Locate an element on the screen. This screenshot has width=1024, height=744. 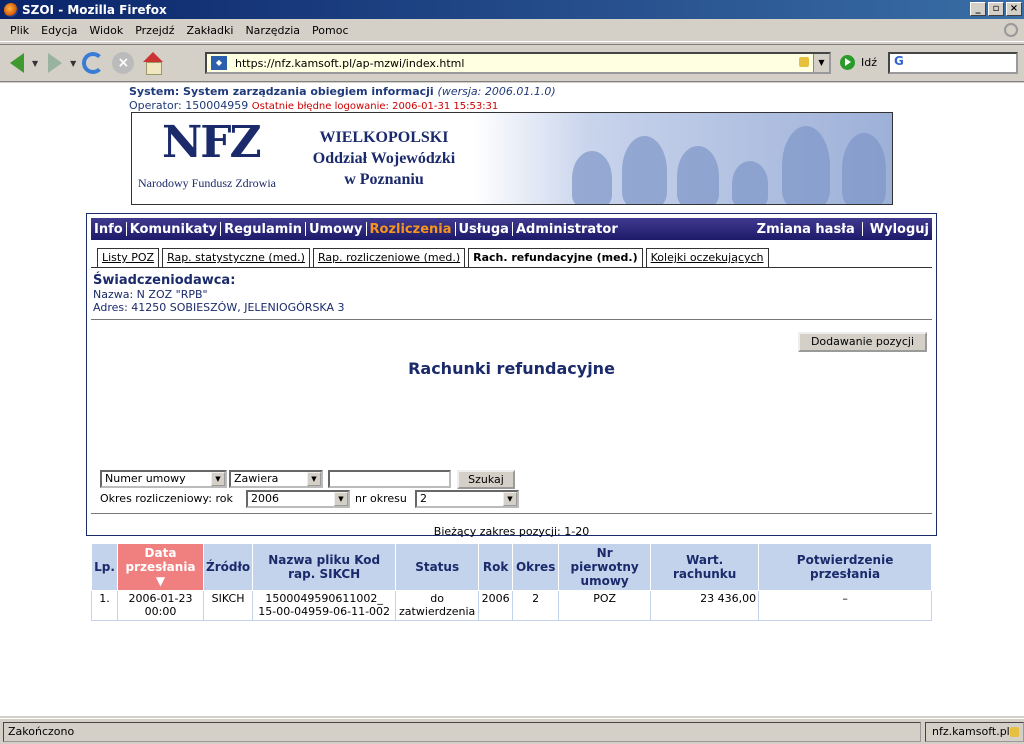
status-bar: Zakończono nfz.kamsoft.pl is located at coordinates (512, 731).